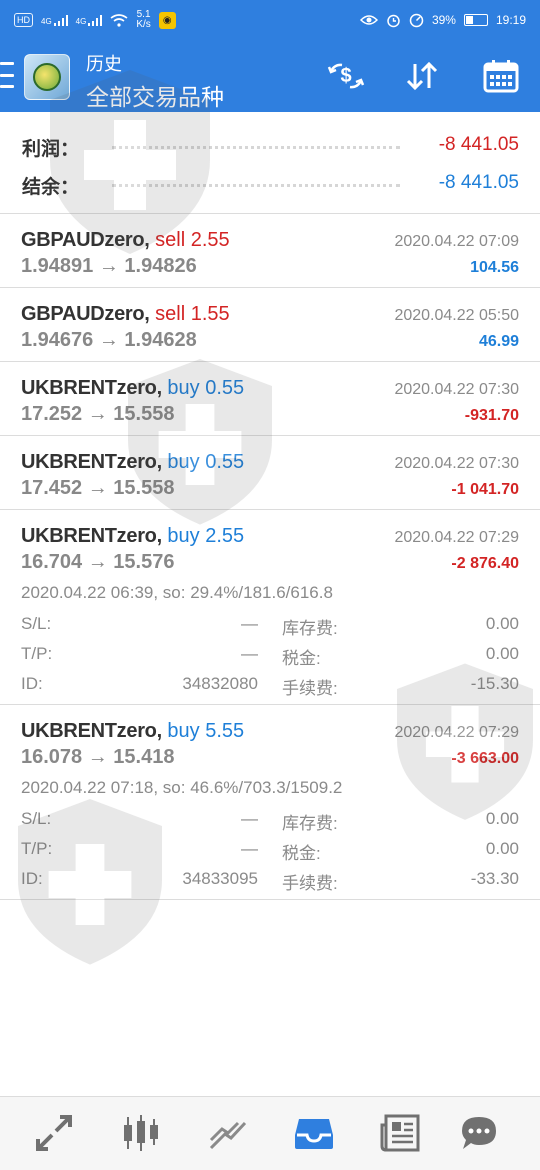 This screenshot has height=1170, width=540. Describe the element at coordinates (51, 149) in the screenshot. I see `profit-label: 利润：` at that location.